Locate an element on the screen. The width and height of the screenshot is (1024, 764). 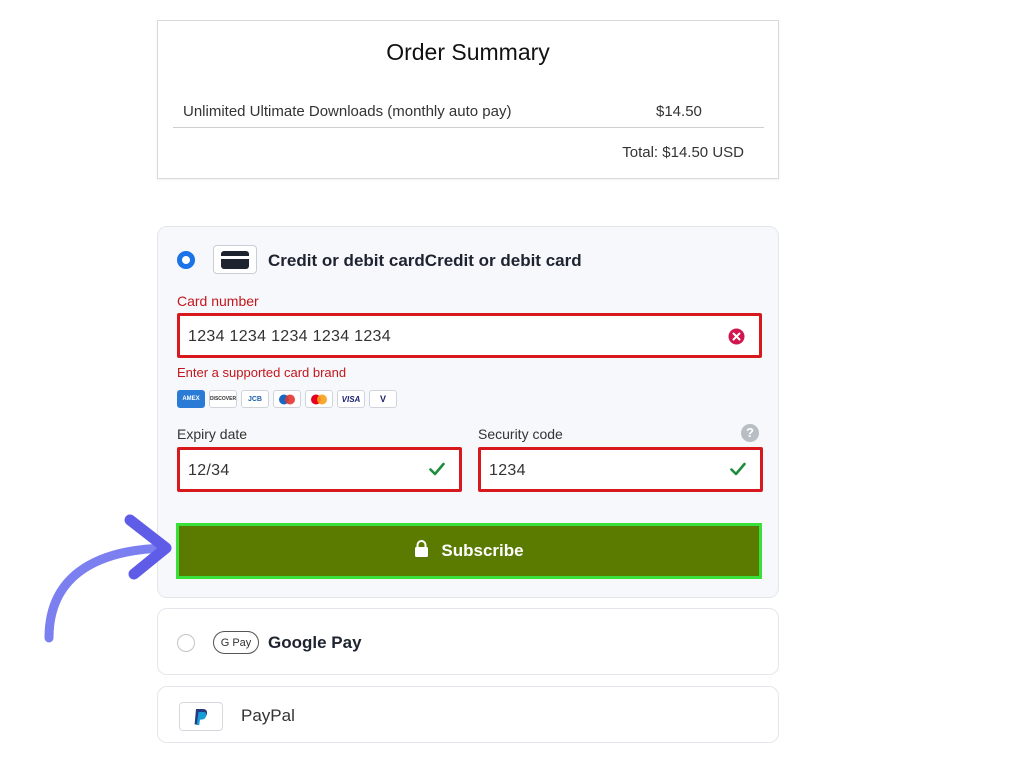
paypal-label: PayPal is located at coordinates (268, 715).